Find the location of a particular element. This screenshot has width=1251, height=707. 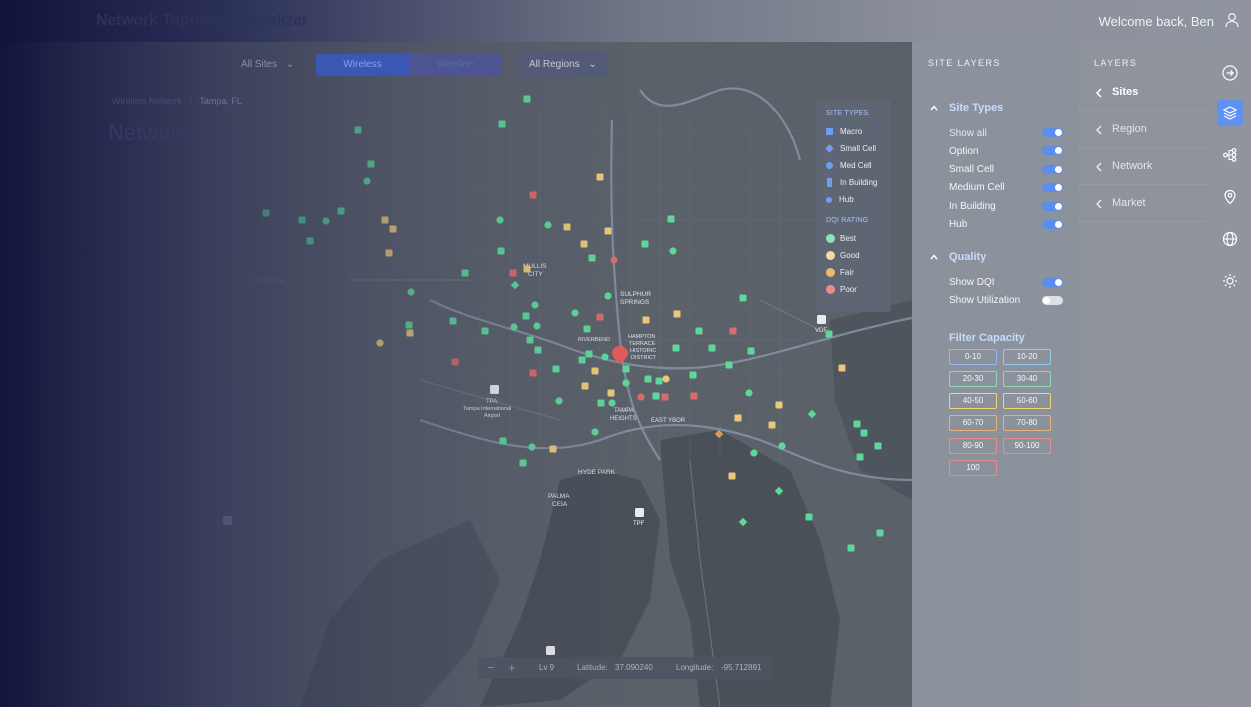

globe-icon is located at coordinates (1230, 239).